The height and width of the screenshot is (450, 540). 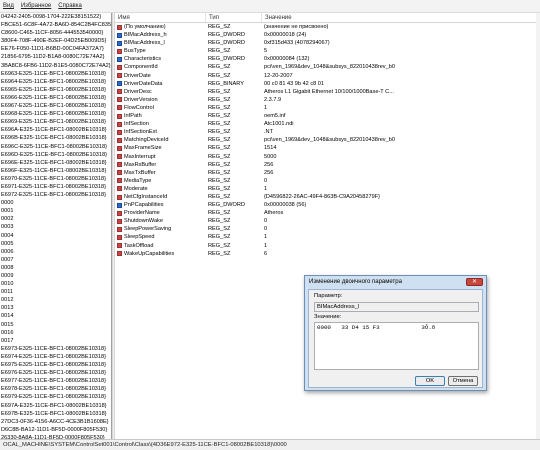 What do you see at coordinates (55, 292) in the screenshot?
I see `tree-node: 0011` at bounding box center [55, 292].